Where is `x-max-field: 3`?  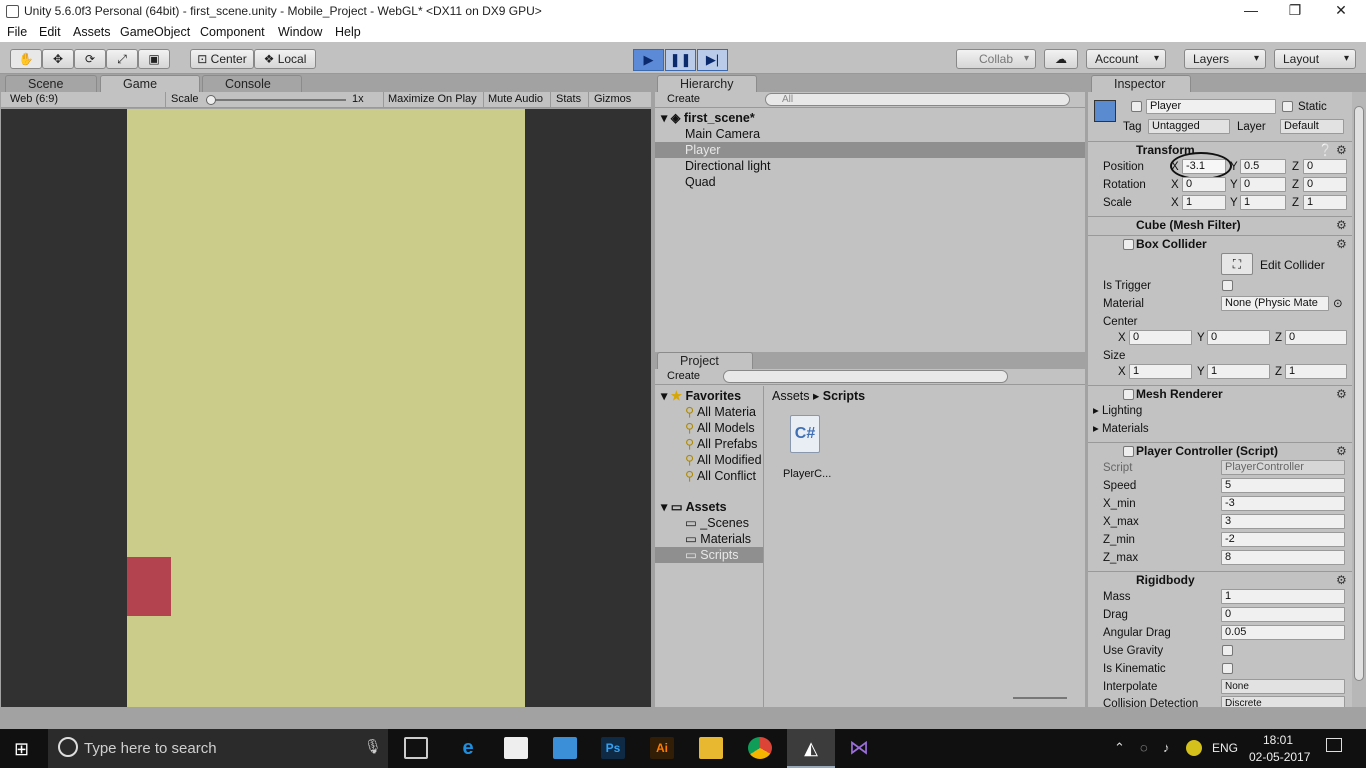 x-max-field: 3 is located at coordinates (1283, 521).